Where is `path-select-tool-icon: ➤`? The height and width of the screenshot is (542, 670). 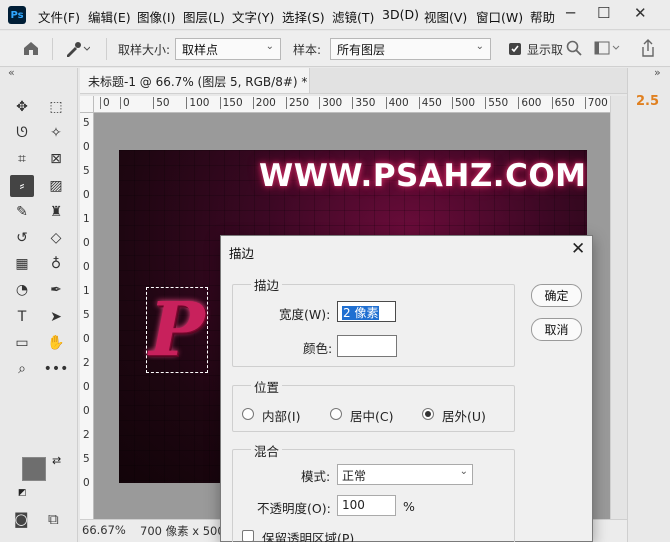
path-select-tool-icon: ➤ is located at coordinates (56, 317).